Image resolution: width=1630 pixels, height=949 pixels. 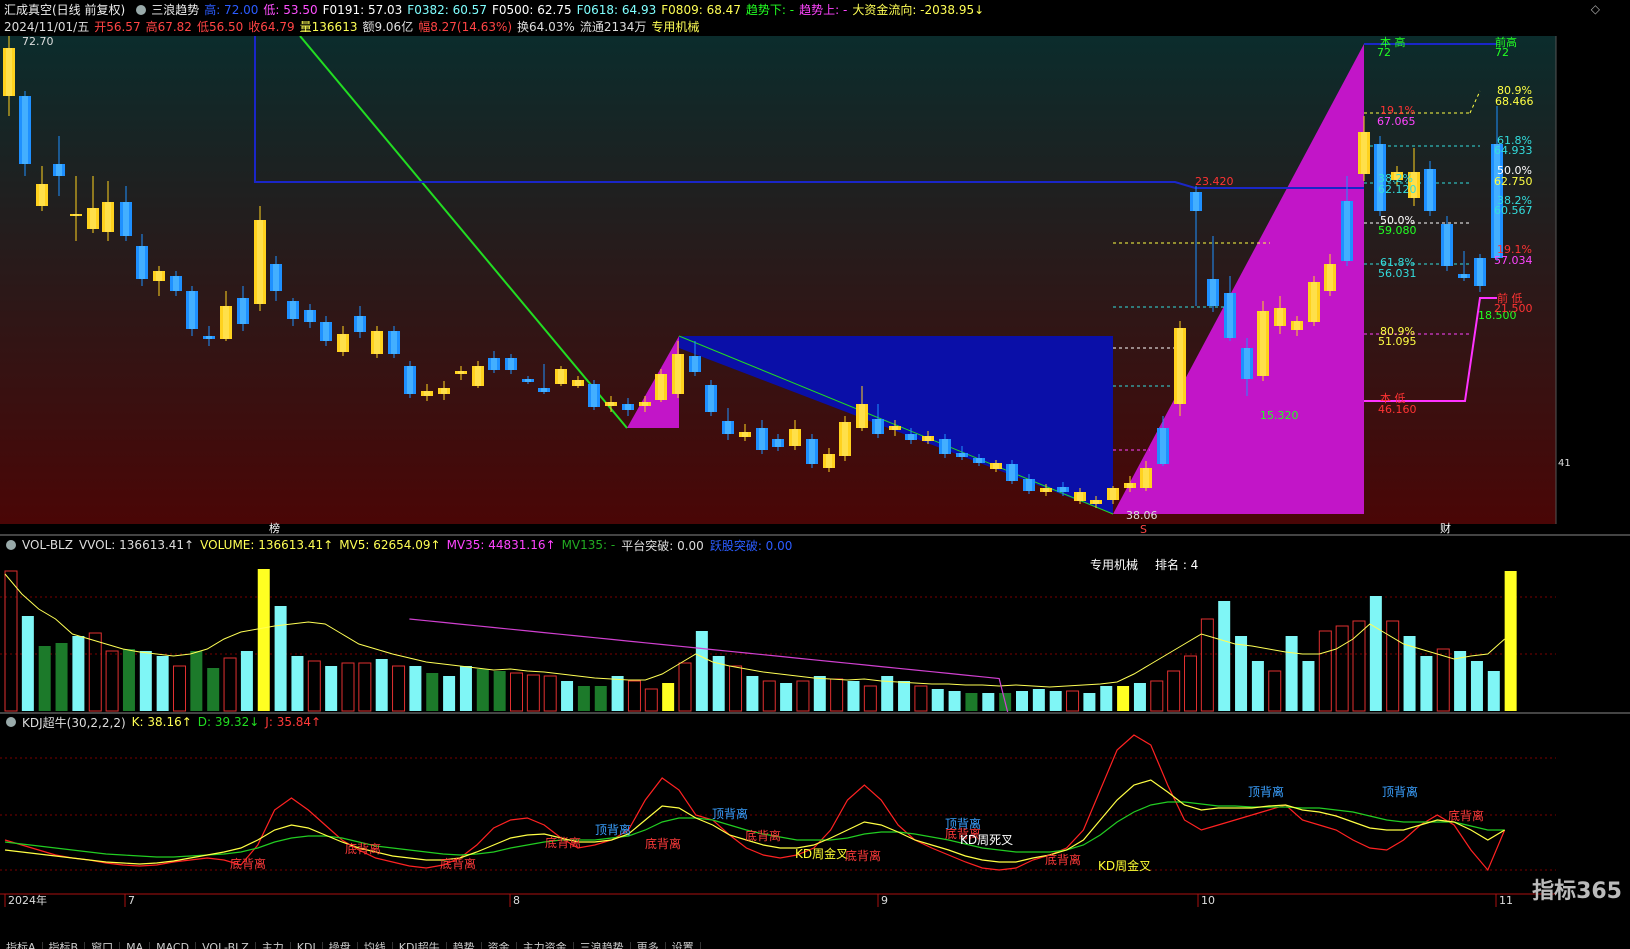 I want to click on quote-date: 2024/11/01/五, so click(x=47, y=27).